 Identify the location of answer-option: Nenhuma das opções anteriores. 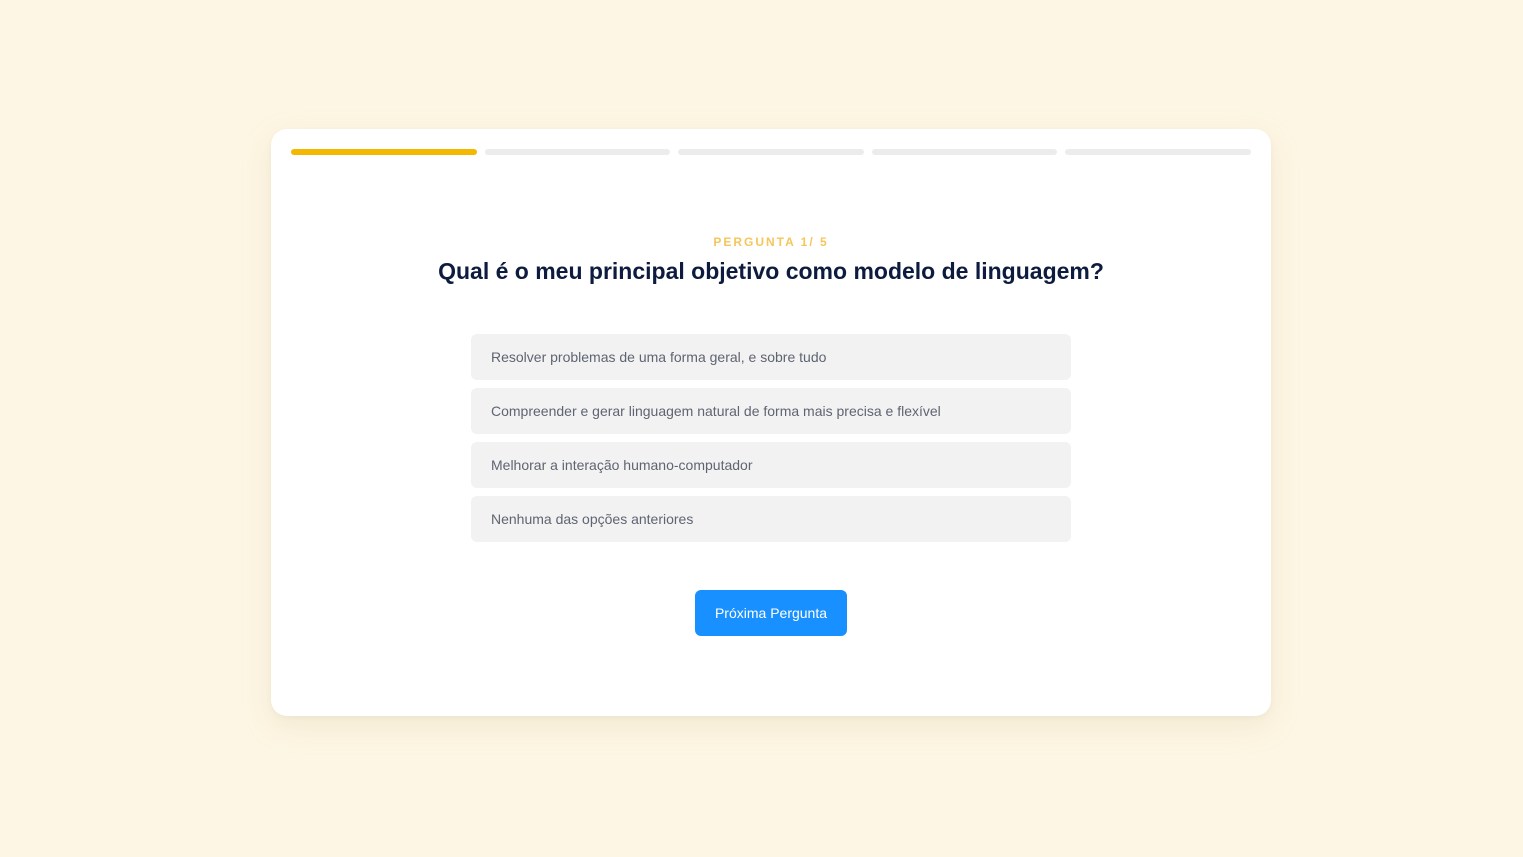
(771, 519).